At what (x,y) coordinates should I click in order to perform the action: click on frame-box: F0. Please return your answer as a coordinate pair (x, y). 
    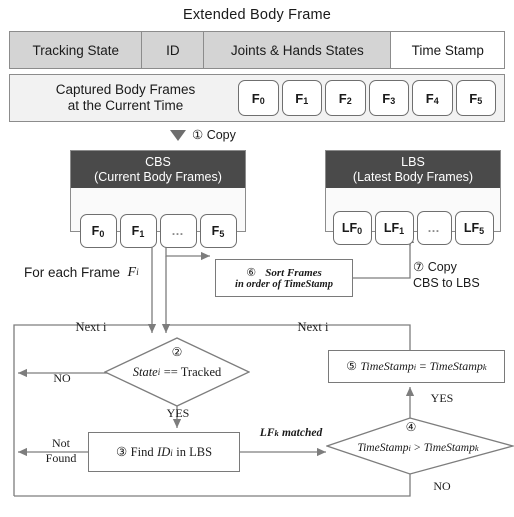
    Looking at the image, I should click on (258, 98).